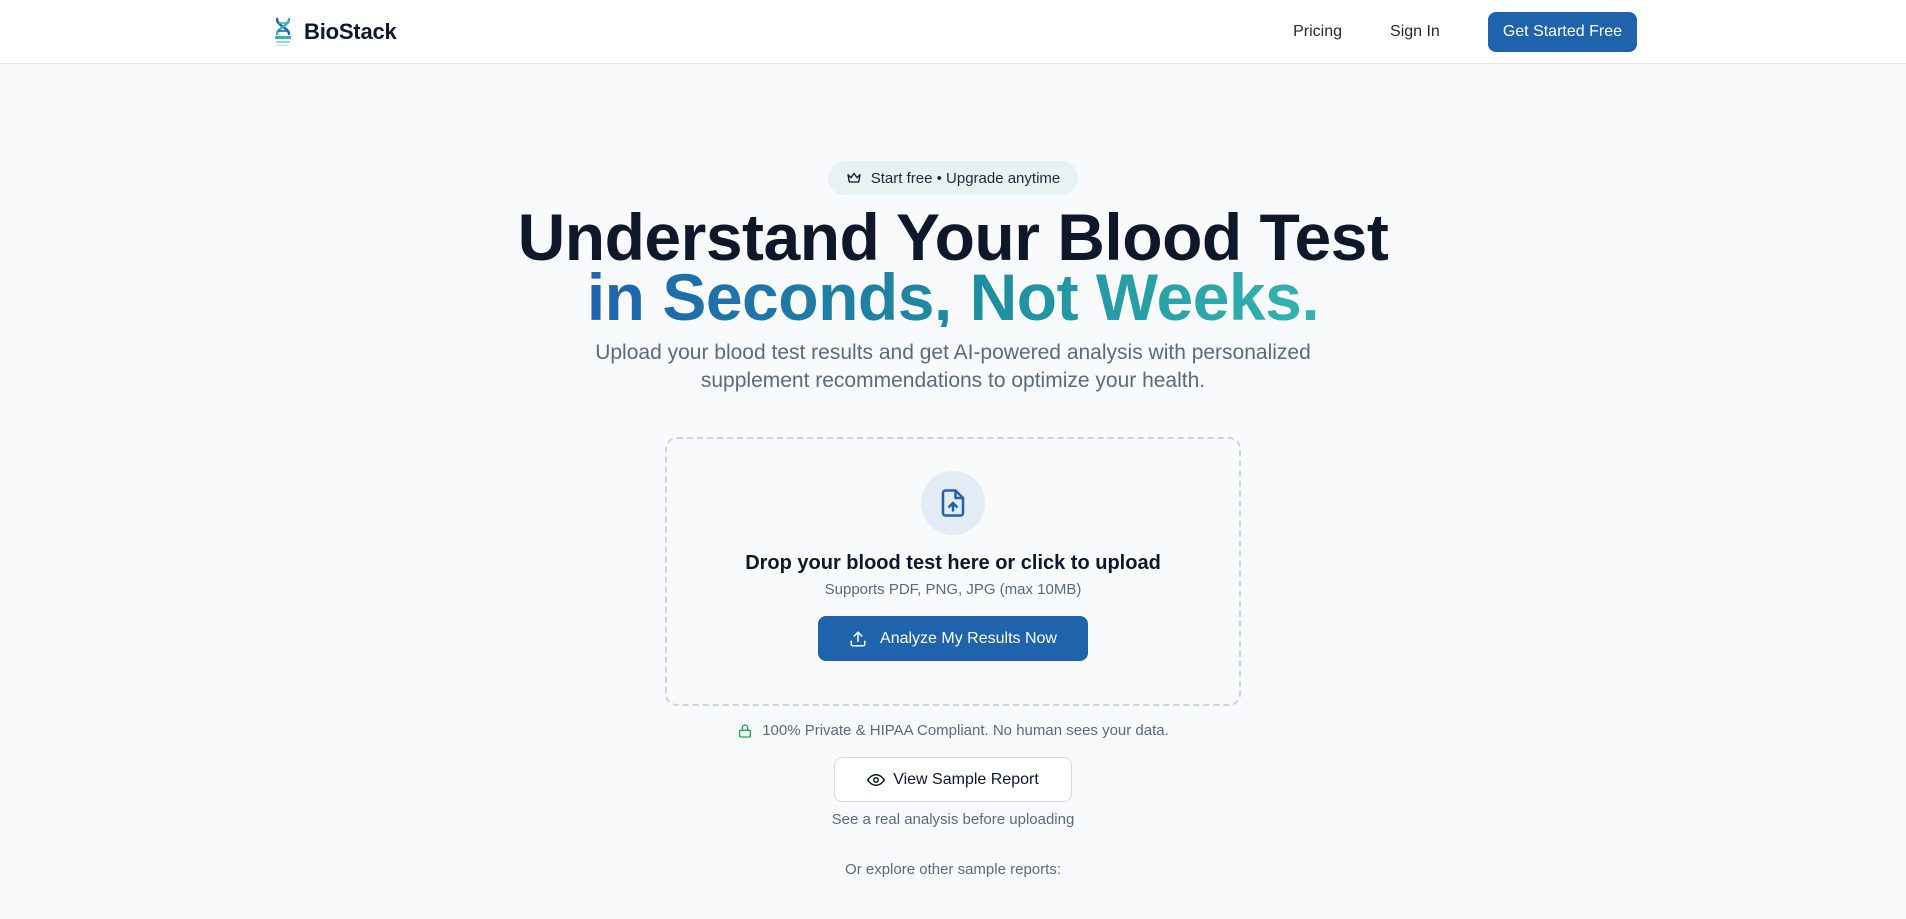 This screenshot has height=919, width=1906. What do you see at coordinates (1415, 32) in the screenshot?
I see `nav-link-sign-in: Sign In` at bounding box center [1415, 32].